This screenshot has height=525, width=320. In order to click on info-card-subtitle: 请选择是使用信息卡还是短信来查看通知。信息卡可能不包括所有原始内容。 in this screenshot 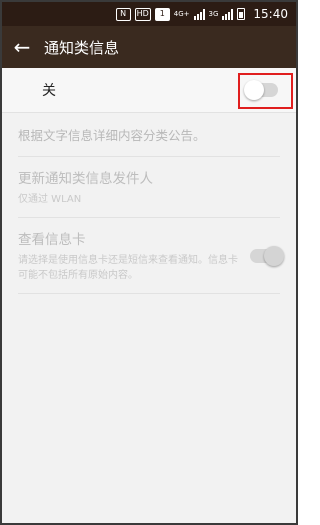, I will do `click(128, 268)`.